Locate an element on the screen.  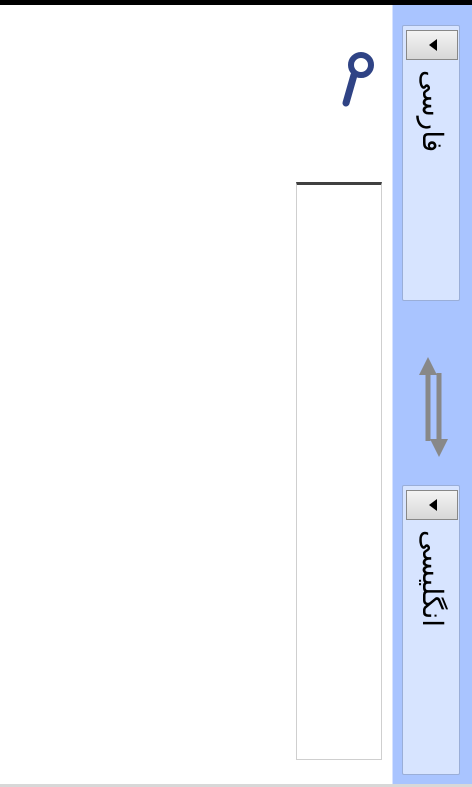
target-language-dropdown-button is located at coordinates (432, 505).